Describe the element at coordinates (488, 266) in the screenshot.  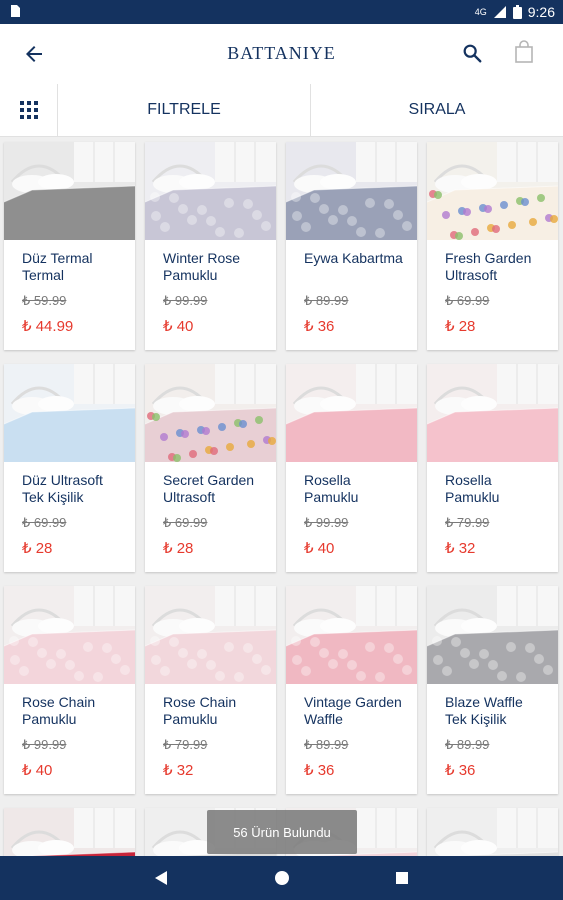
I see `product-name: Fresh Garden Ultrasoft` at that location.